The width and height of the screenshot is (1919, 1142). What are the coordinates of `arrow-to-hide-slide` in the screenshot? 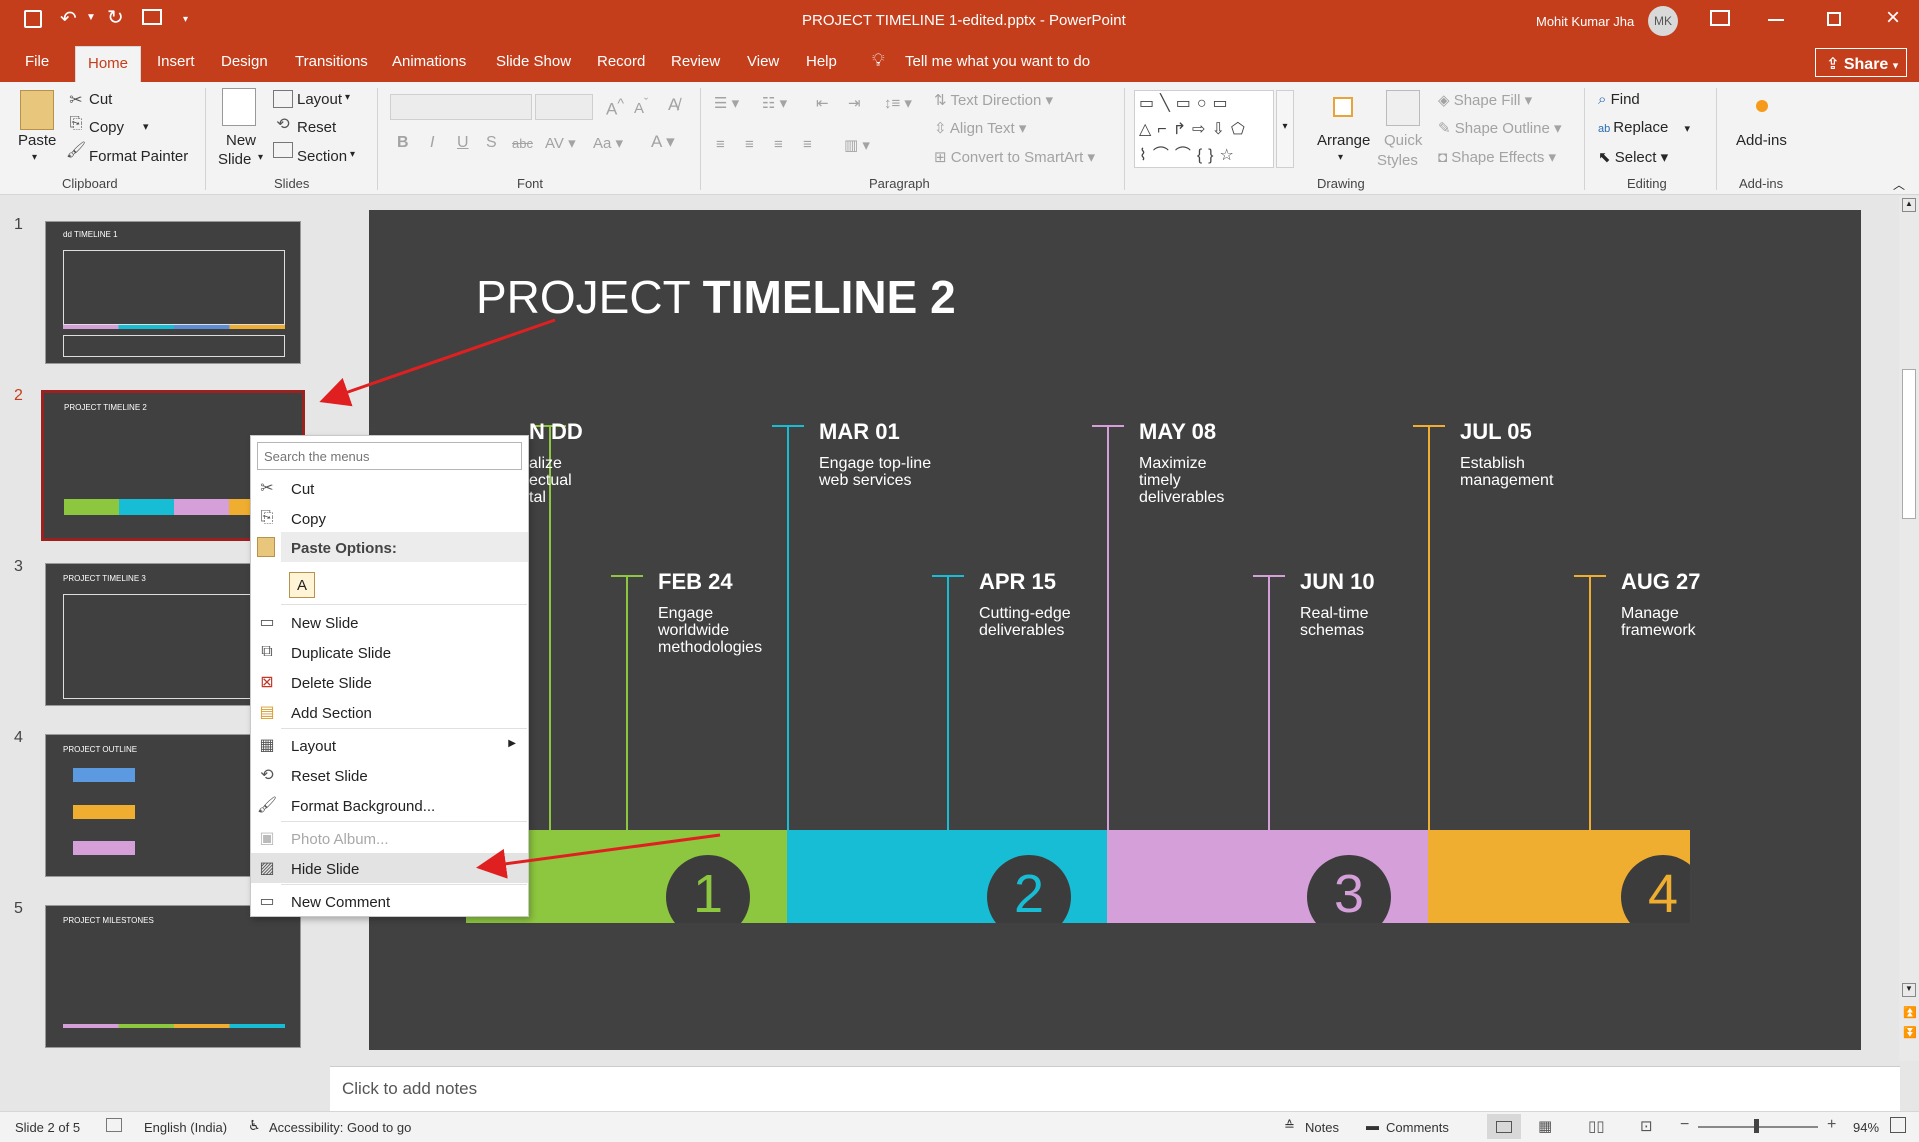 It's located at (598, 856).